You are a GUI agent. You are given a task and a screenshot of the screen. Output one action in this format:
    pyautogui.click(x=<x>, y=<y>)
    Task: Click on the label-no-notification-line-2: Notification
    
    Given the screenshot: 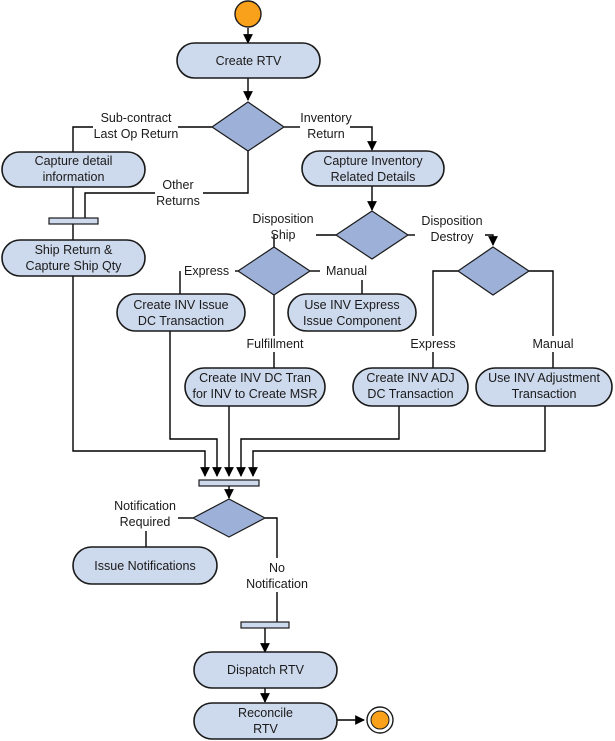 What is the action you would take?
    pyautogui.click(x=277, y=584)
    